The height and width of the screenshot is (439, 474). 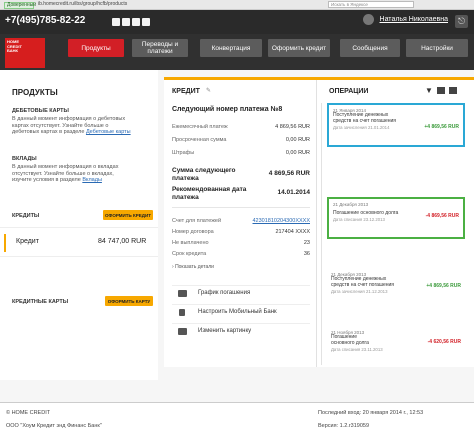 What do you see at coordinates (349, 91) in the screenshot?
I see `operations-title: ОПЕРАЦИИ` at bounding box center [349, 91].